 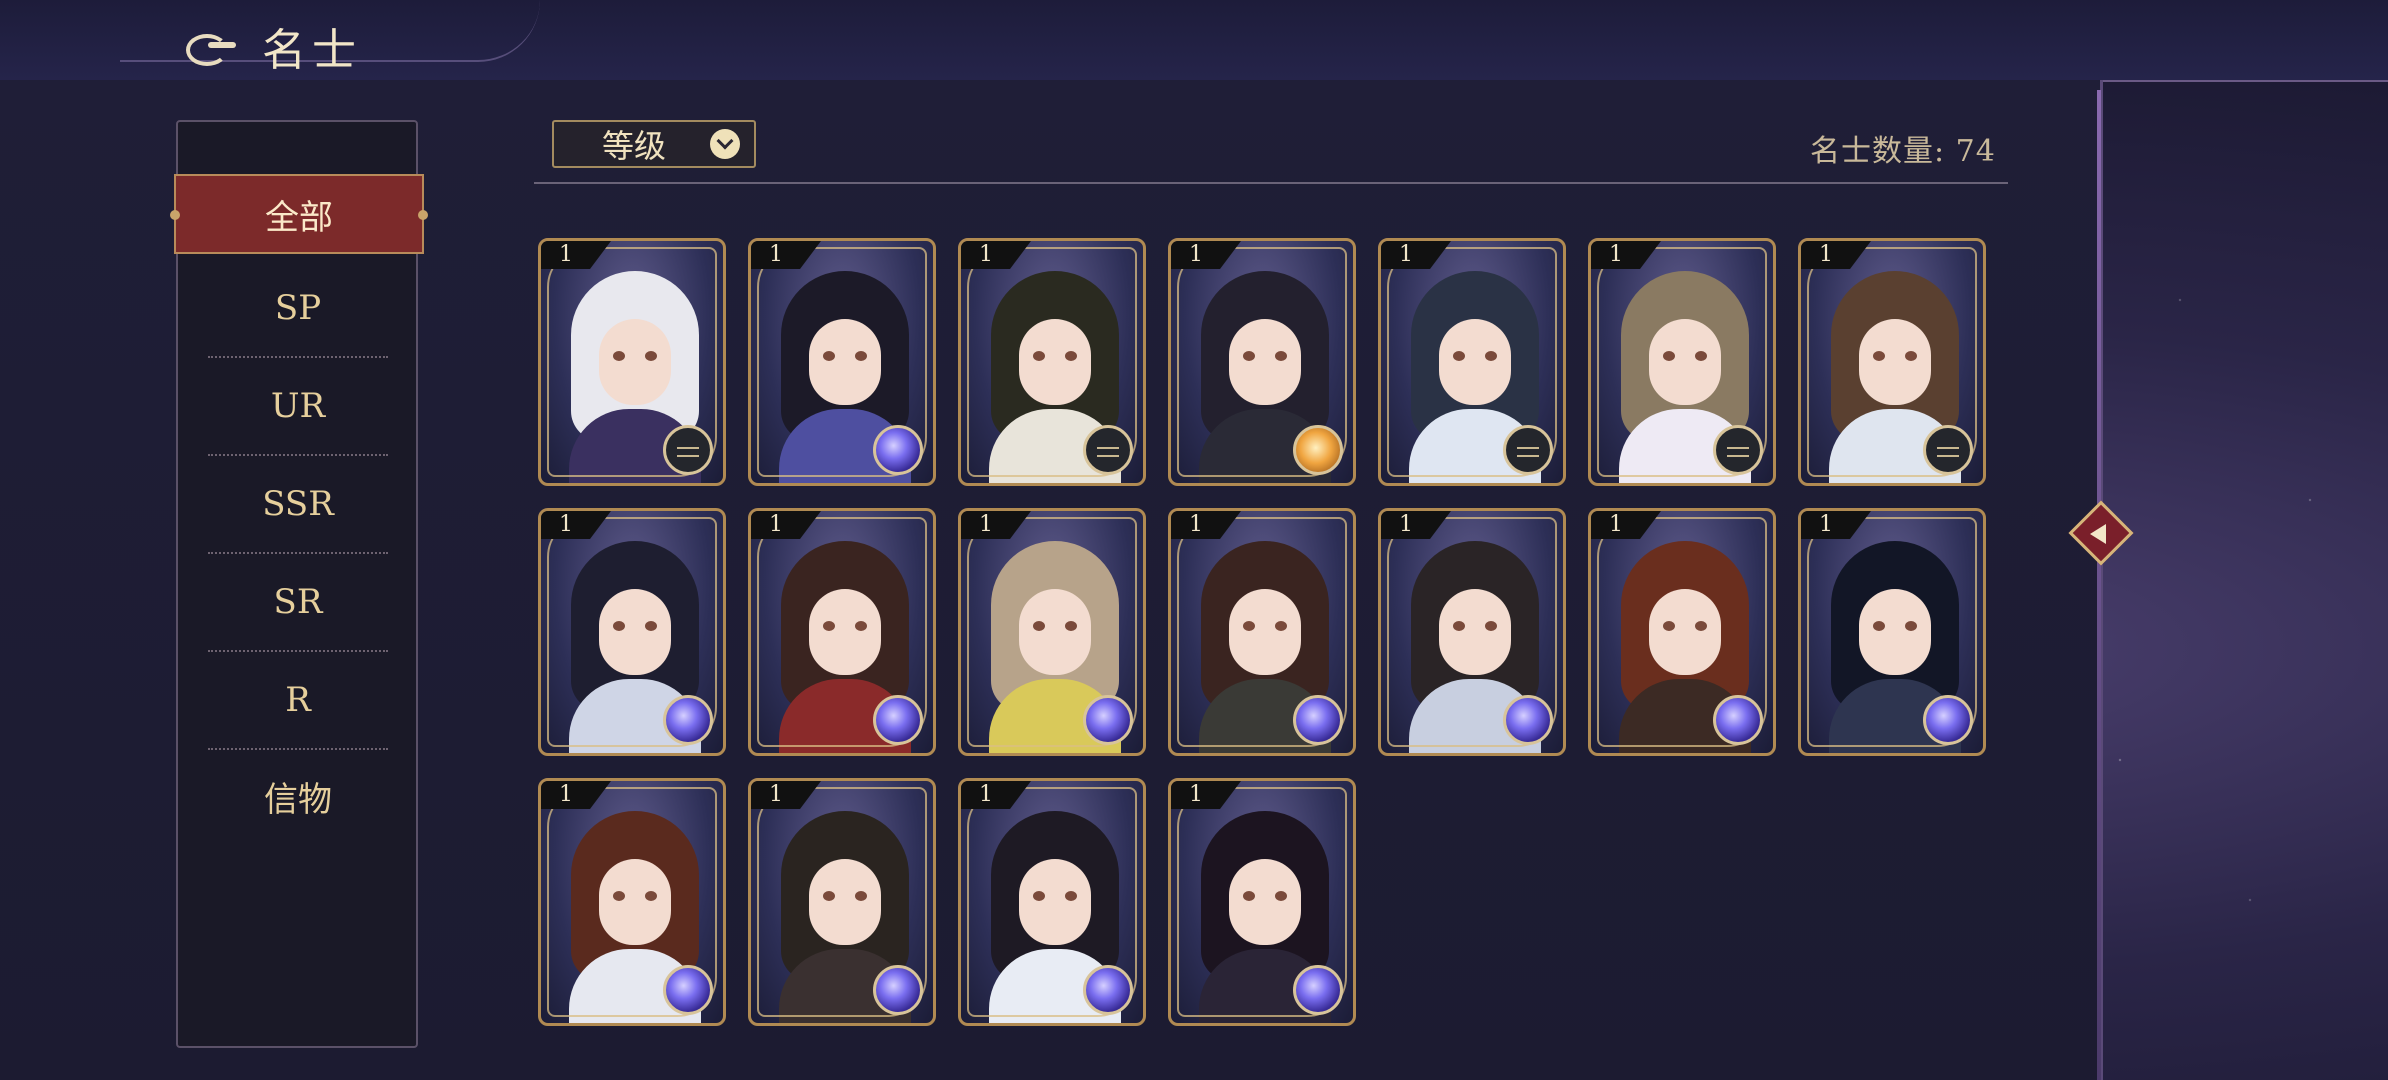 What do you see at coordinates (634, 146) in the screenshot?
I see `sort-label: 等级` at bounding box center [634, 146].